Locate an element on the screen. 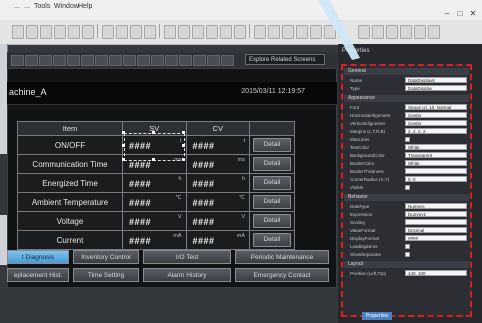 This screenshot has width=482, height=323. nav-io-test-button: I/O Test is located at coordinates (187, 257).